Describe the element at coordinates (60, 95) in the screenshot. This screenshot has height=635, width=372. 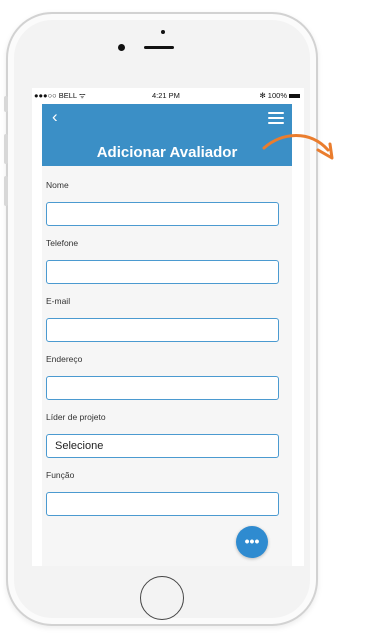
I see `status-carrier: ●●●○○ BELL ᯤ` at that location.